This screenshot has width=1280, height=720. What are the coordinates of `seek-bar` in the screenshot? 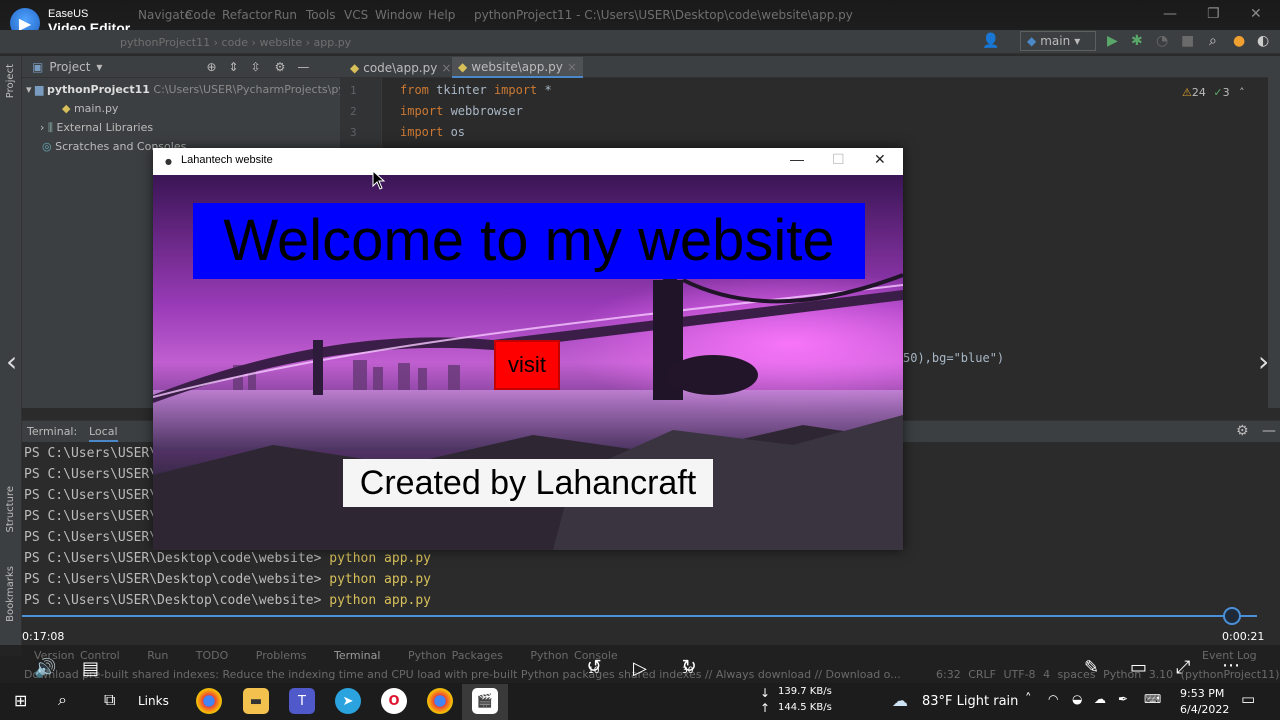 It's located at (639, 616).